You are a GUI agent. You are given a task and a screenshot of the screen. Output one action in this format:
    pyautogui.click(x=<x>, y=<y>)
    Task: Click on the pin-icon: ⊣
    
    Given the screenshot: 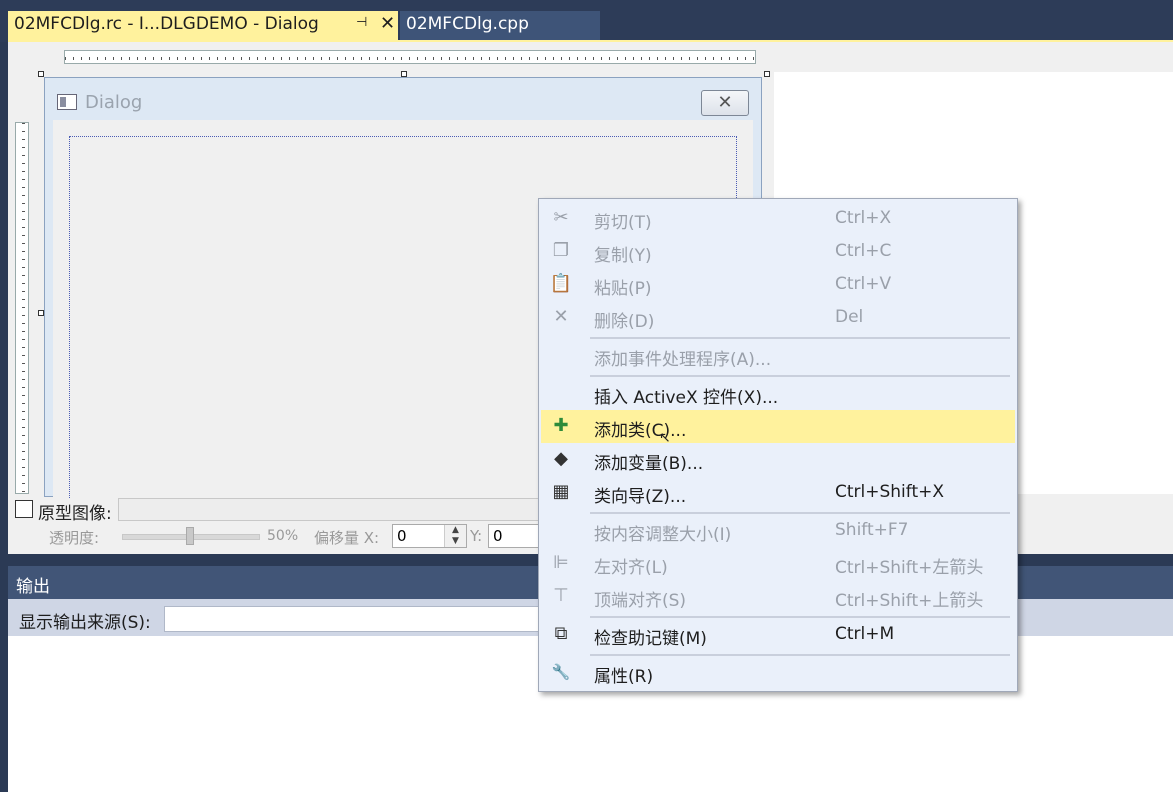 What is the action you would take?
    pyautogui.click(x=361, y=22)
    